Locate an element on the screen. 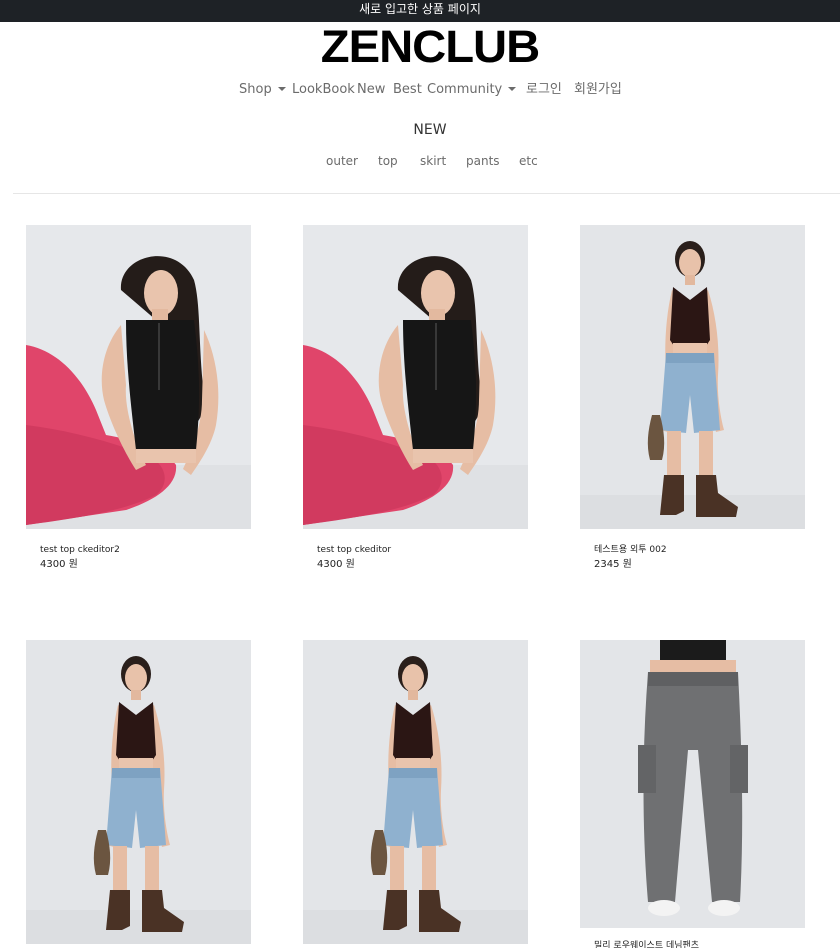 This screenshot has height=948, width=840. product-card: test top ckeditor 4300 원 is located at coordinates (415, 405).